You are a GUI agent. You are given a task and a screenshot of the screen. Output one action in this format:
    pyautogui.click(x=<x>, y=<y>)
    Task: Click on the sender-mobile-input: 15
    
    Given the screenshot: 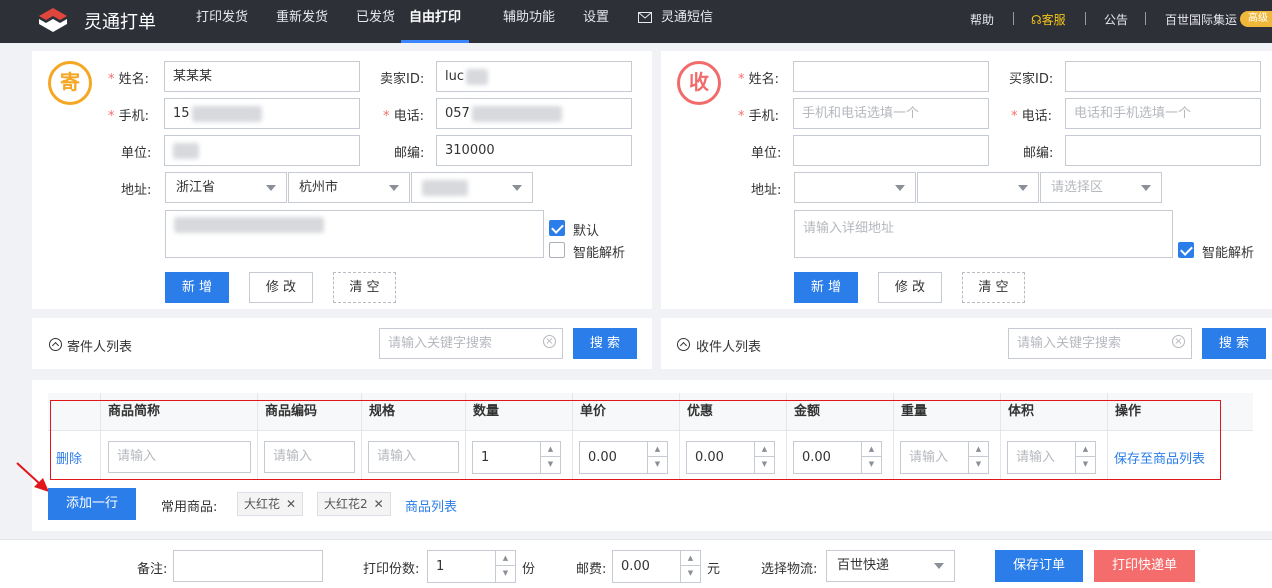 What is the action you would take?
    pyautogui.click(x=262, y=113)
    